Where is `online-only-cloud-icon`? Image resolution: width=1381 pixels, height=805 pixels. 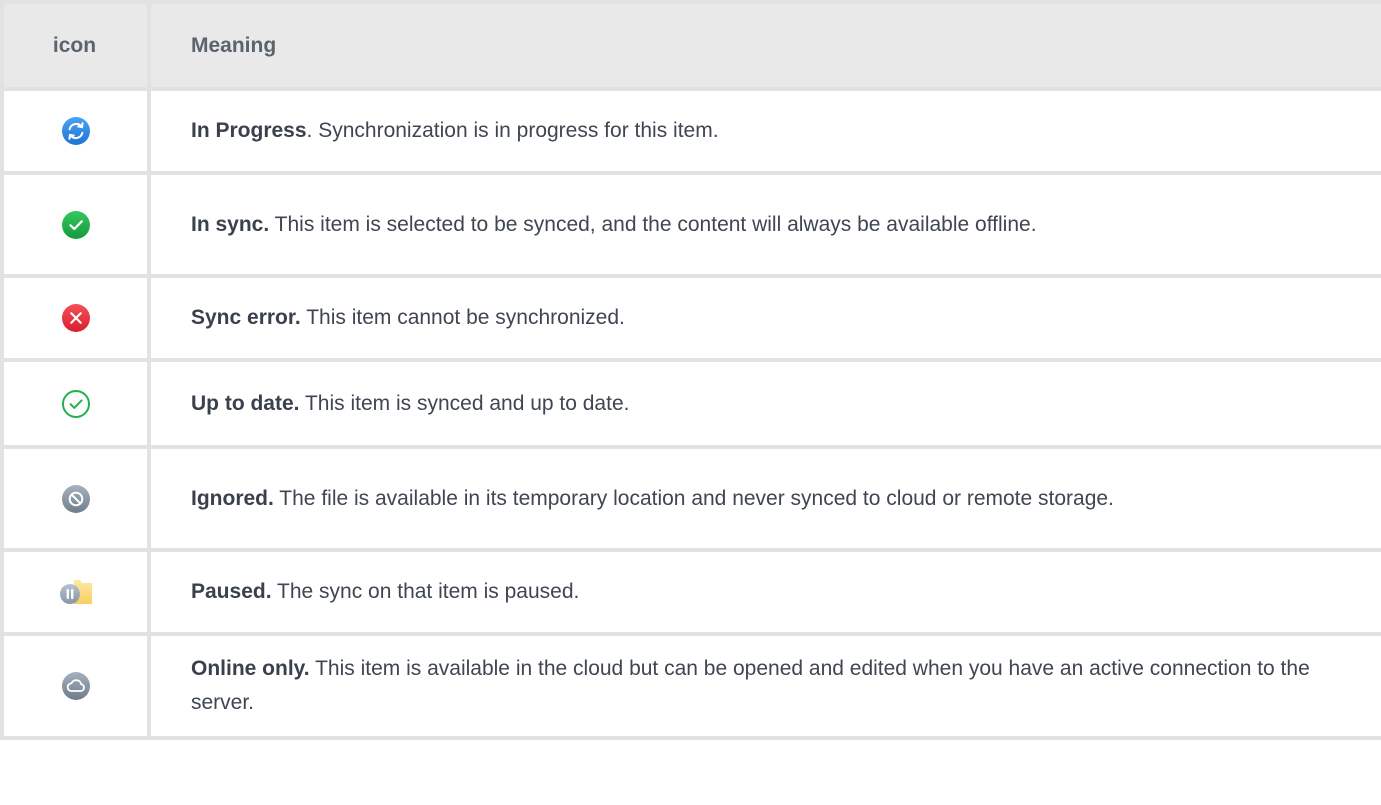 online-only-cloud-icon is located at coordinates (76, 686).